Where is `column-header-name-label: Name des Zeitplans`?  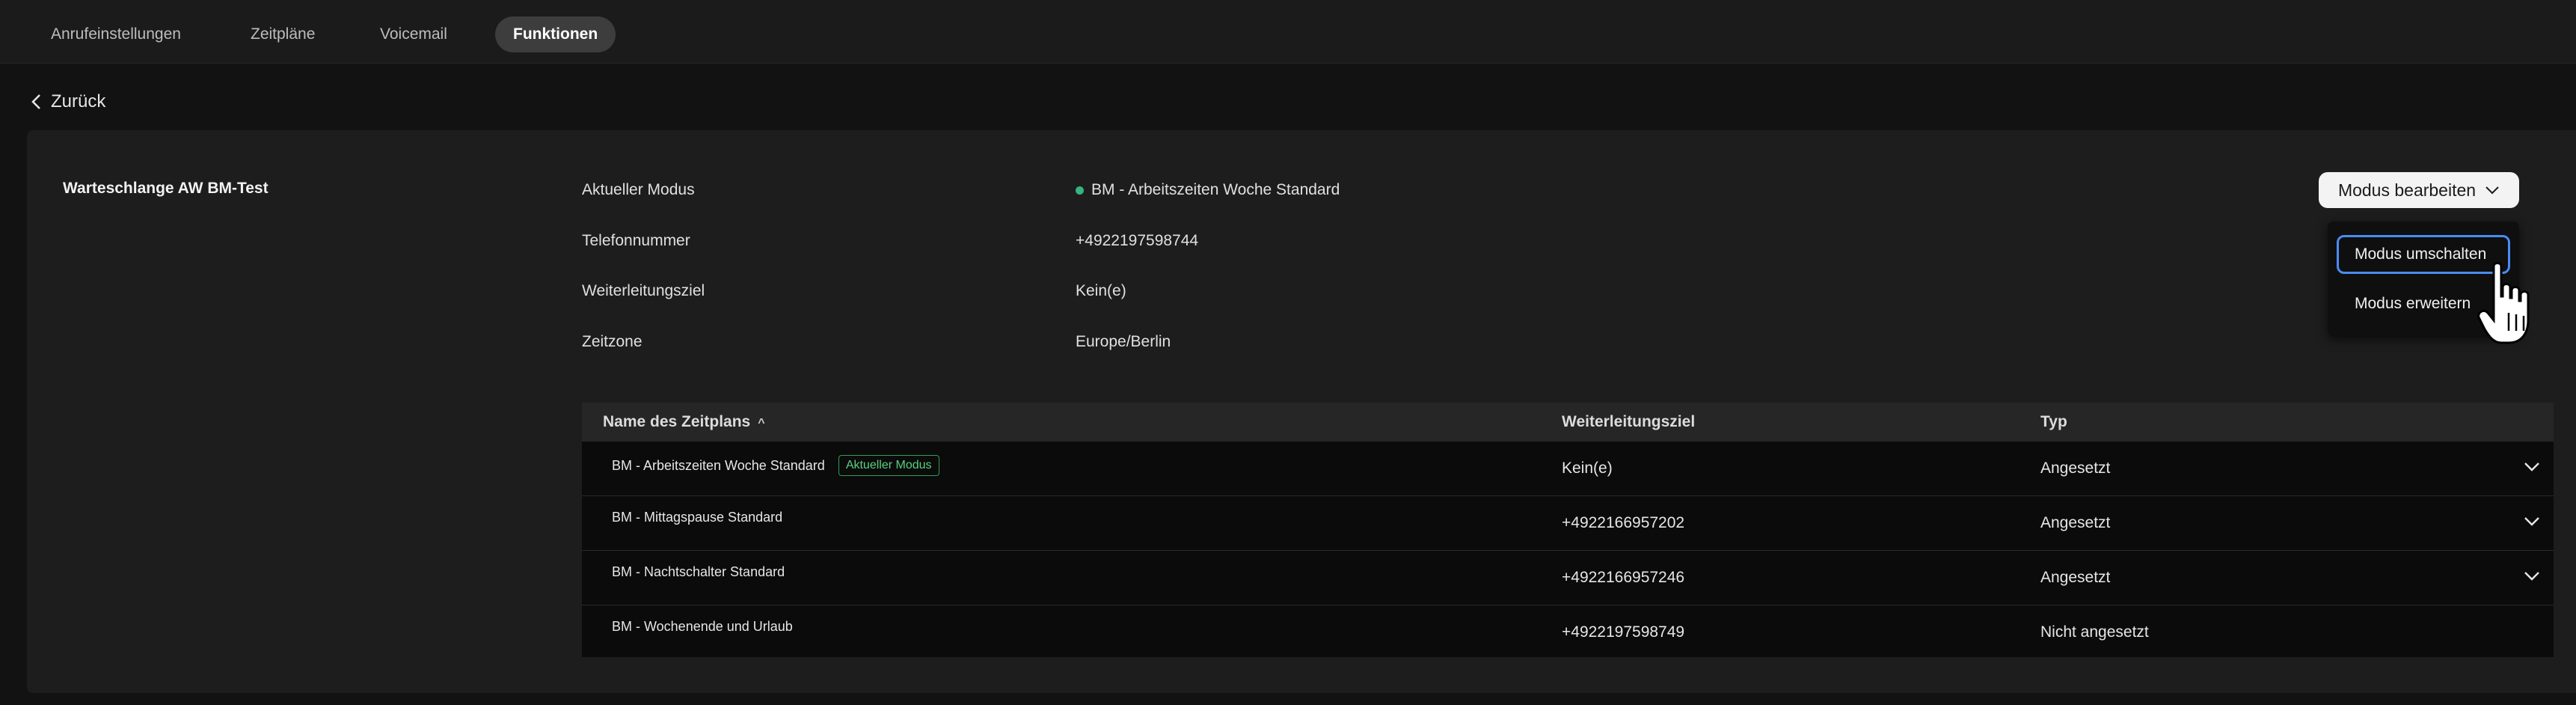 column-header-name-label: Name des Zeitplans is located at coordinates (677, 421).